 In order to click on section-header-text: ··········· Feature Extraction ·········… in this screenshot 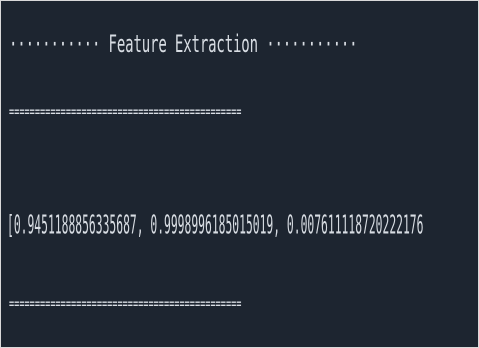, I will do `click(183, 44)`.